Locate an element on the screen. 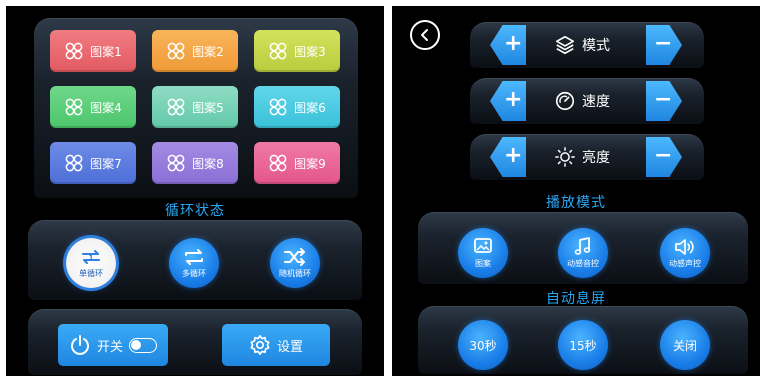 This screenshot has height=380, width=766. brightness-label: 亮度 is located at coordinates (596, 158).